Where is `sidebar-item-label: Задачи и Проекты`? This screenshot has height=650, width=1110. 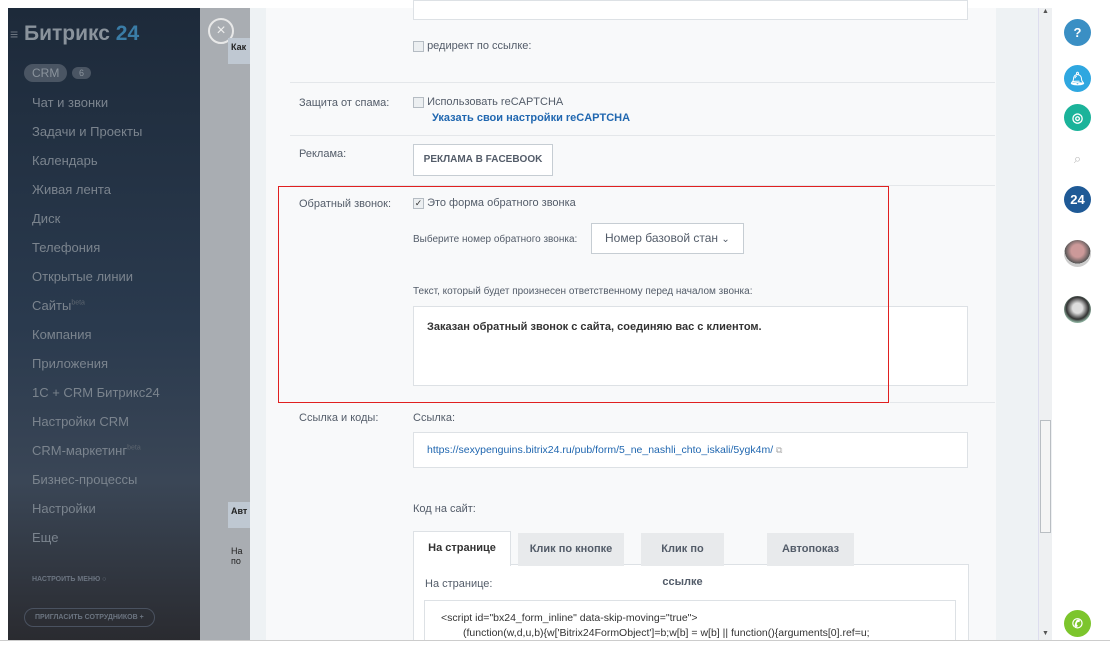 sidebar-item-label: Задачи и Проекты is located at coordinates (87, 131).